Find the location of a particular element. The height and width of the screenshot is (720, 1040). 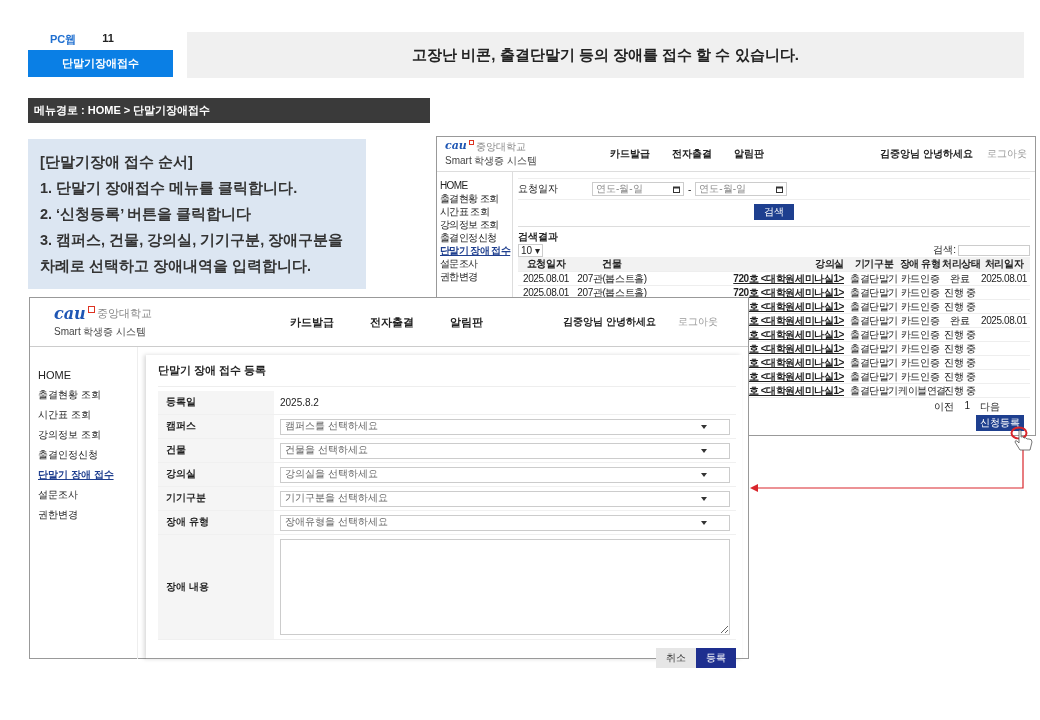

select-field: 강의실을 선택하세요 is located at coordinates (505, 474).